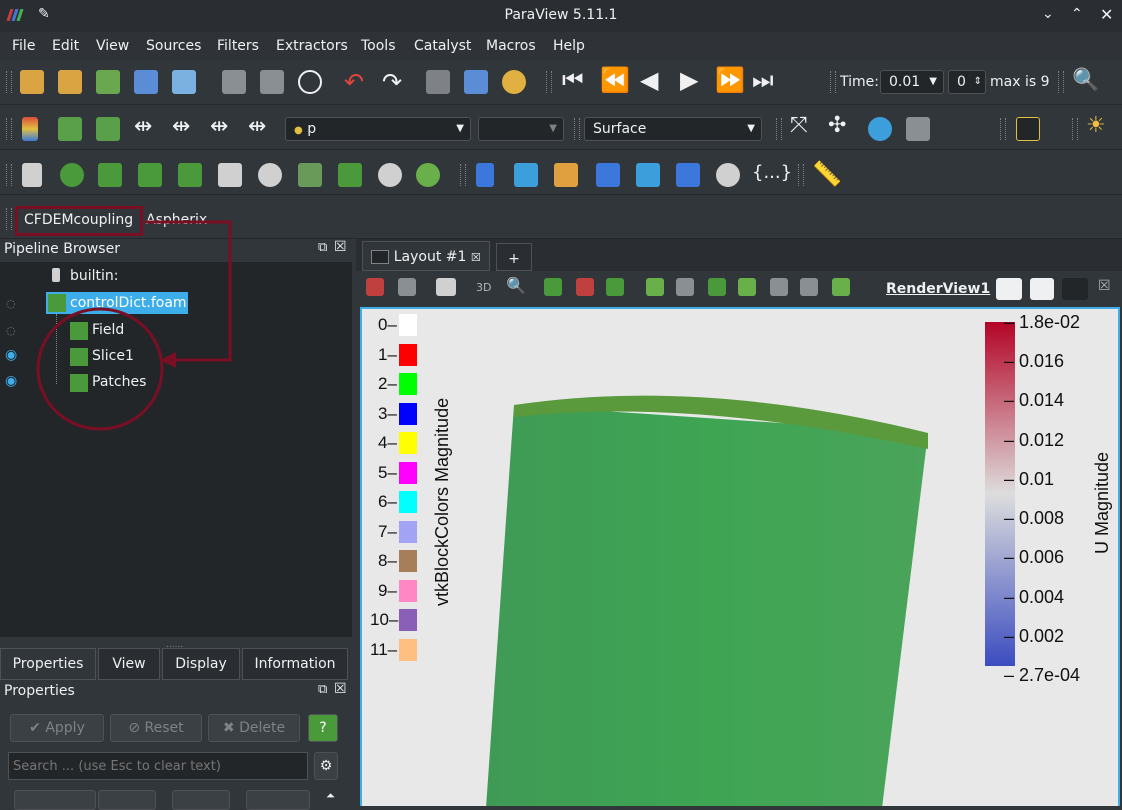  I want to click on redo-icon: ↷, so click(392, 82).